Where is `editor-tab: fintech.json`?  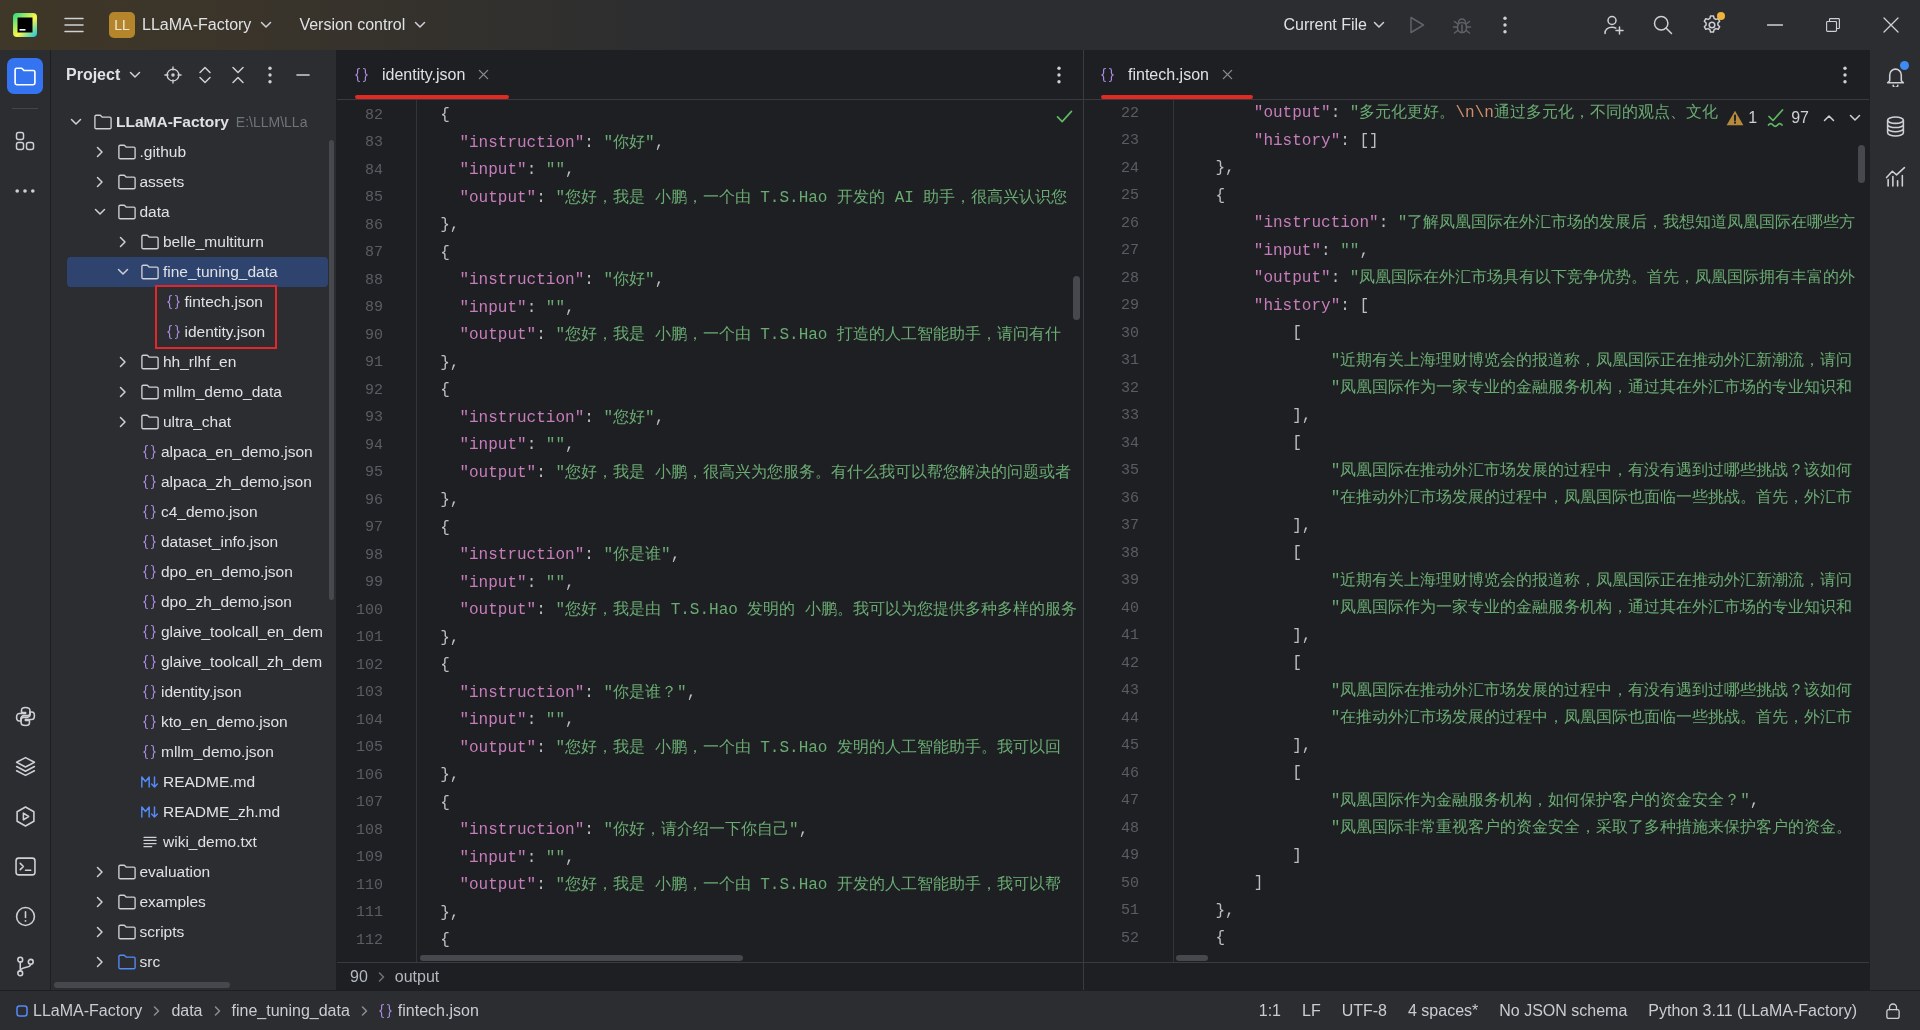
editor-tab: fintech.json is located at coordinates (1176, 74).